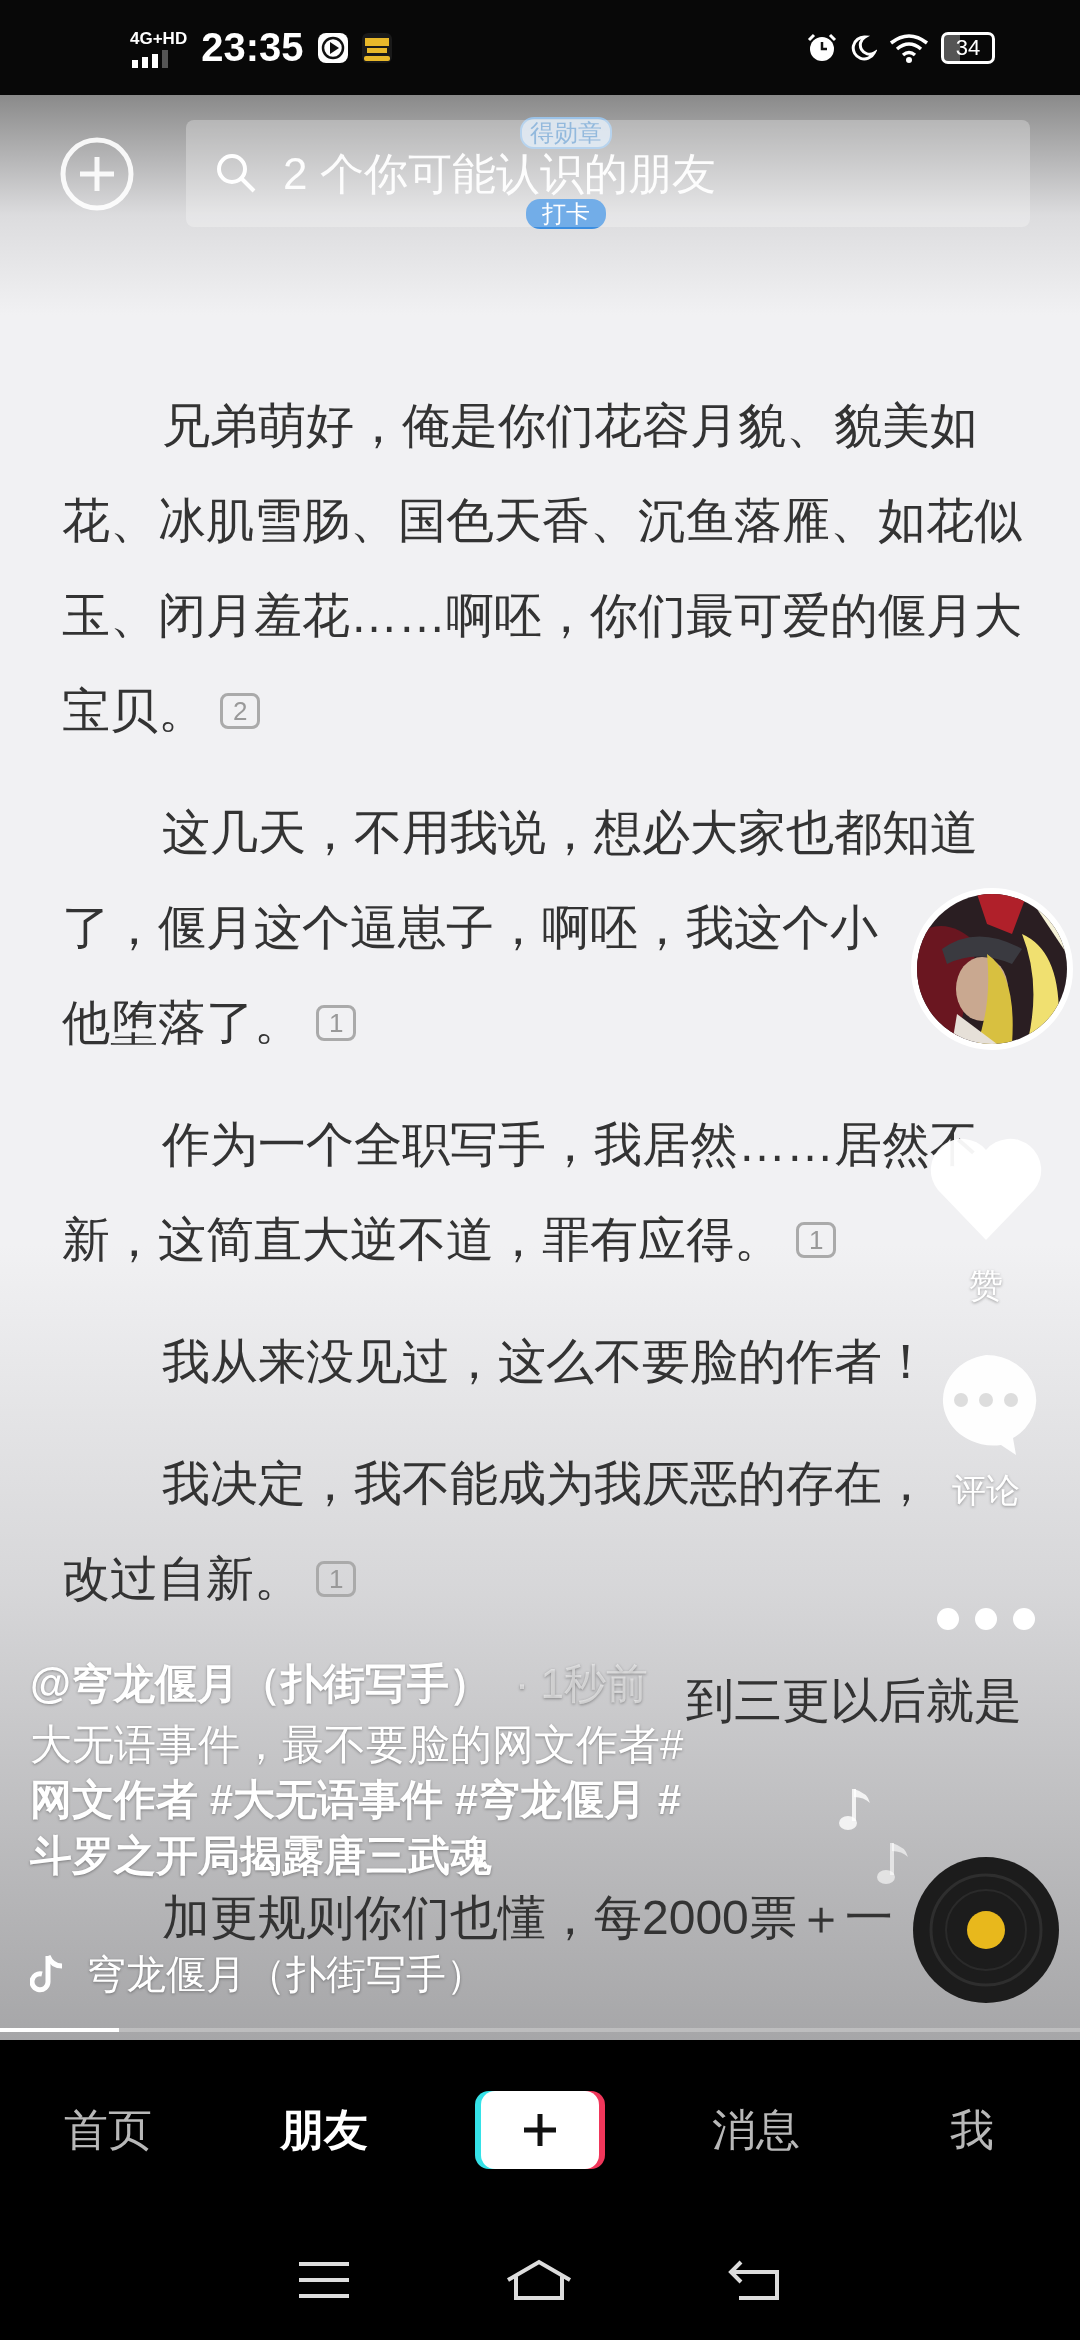 Image resolution: width=1080 pixels, height=2340 pixels. I want to click on battery-indicator: 34, so click(968, 47).